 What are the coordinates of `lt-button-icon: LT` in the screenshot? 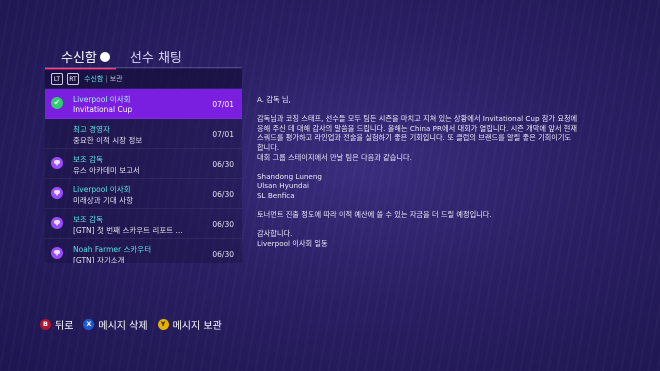 It's located at (57, 78).